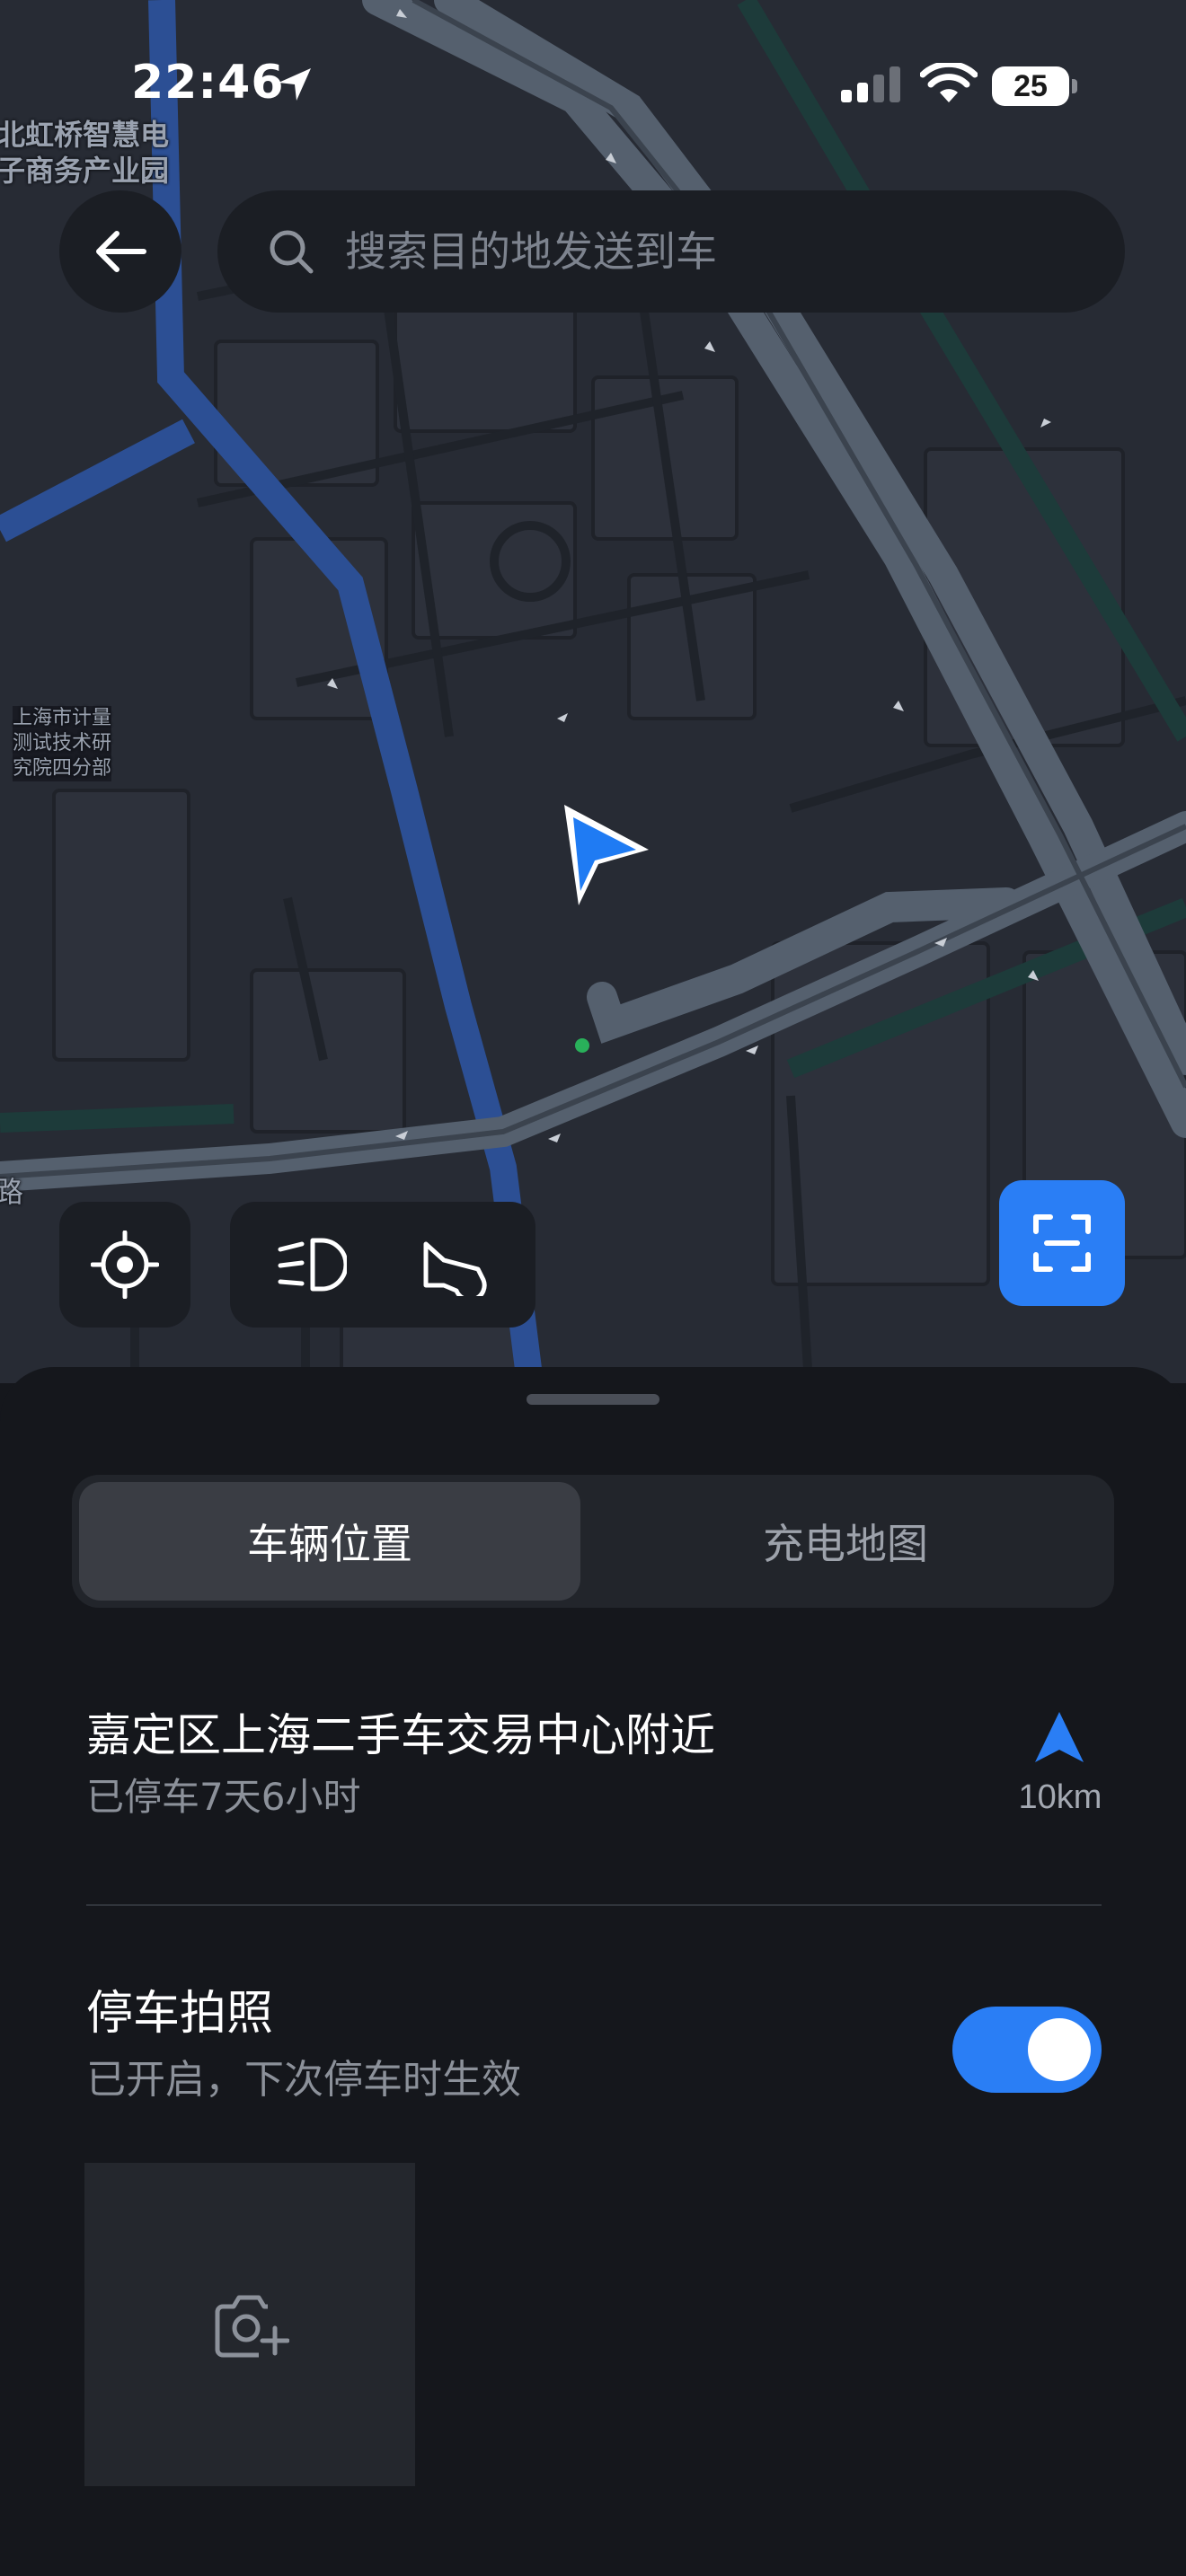  Describe the element at coordinates (455, 1268) in the screenshot. I see `horn-icon` at that location.